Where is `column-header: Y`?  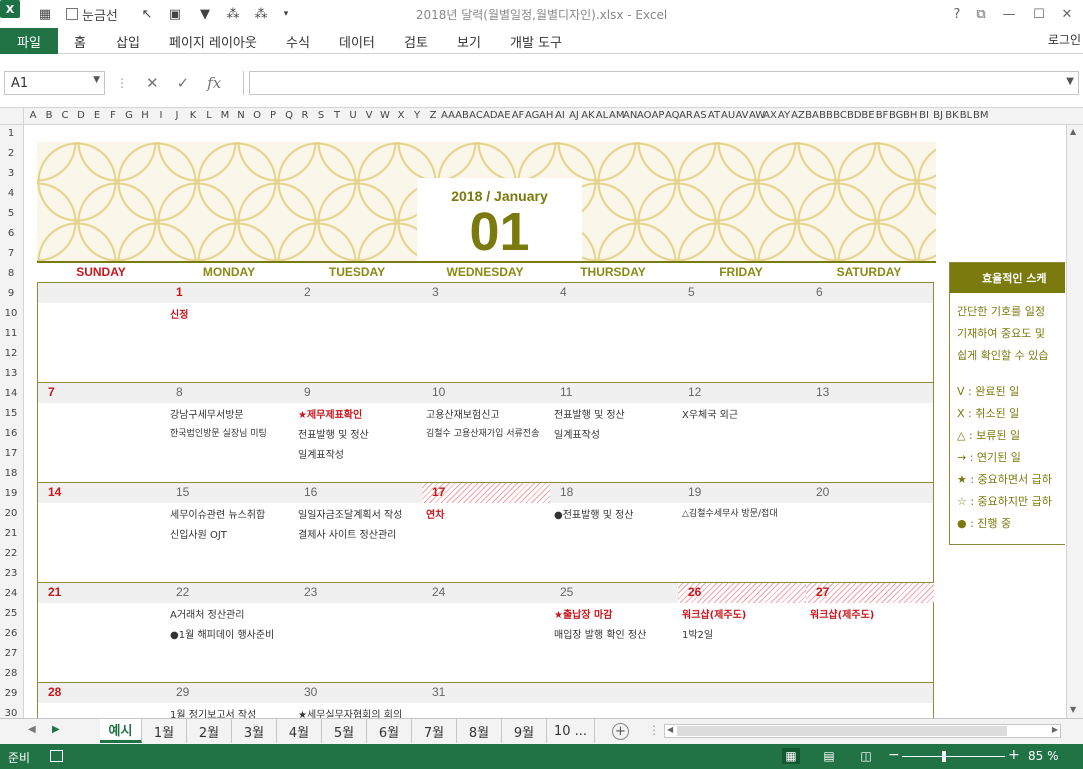
column-header: Y is located at coordinates (417, 115).